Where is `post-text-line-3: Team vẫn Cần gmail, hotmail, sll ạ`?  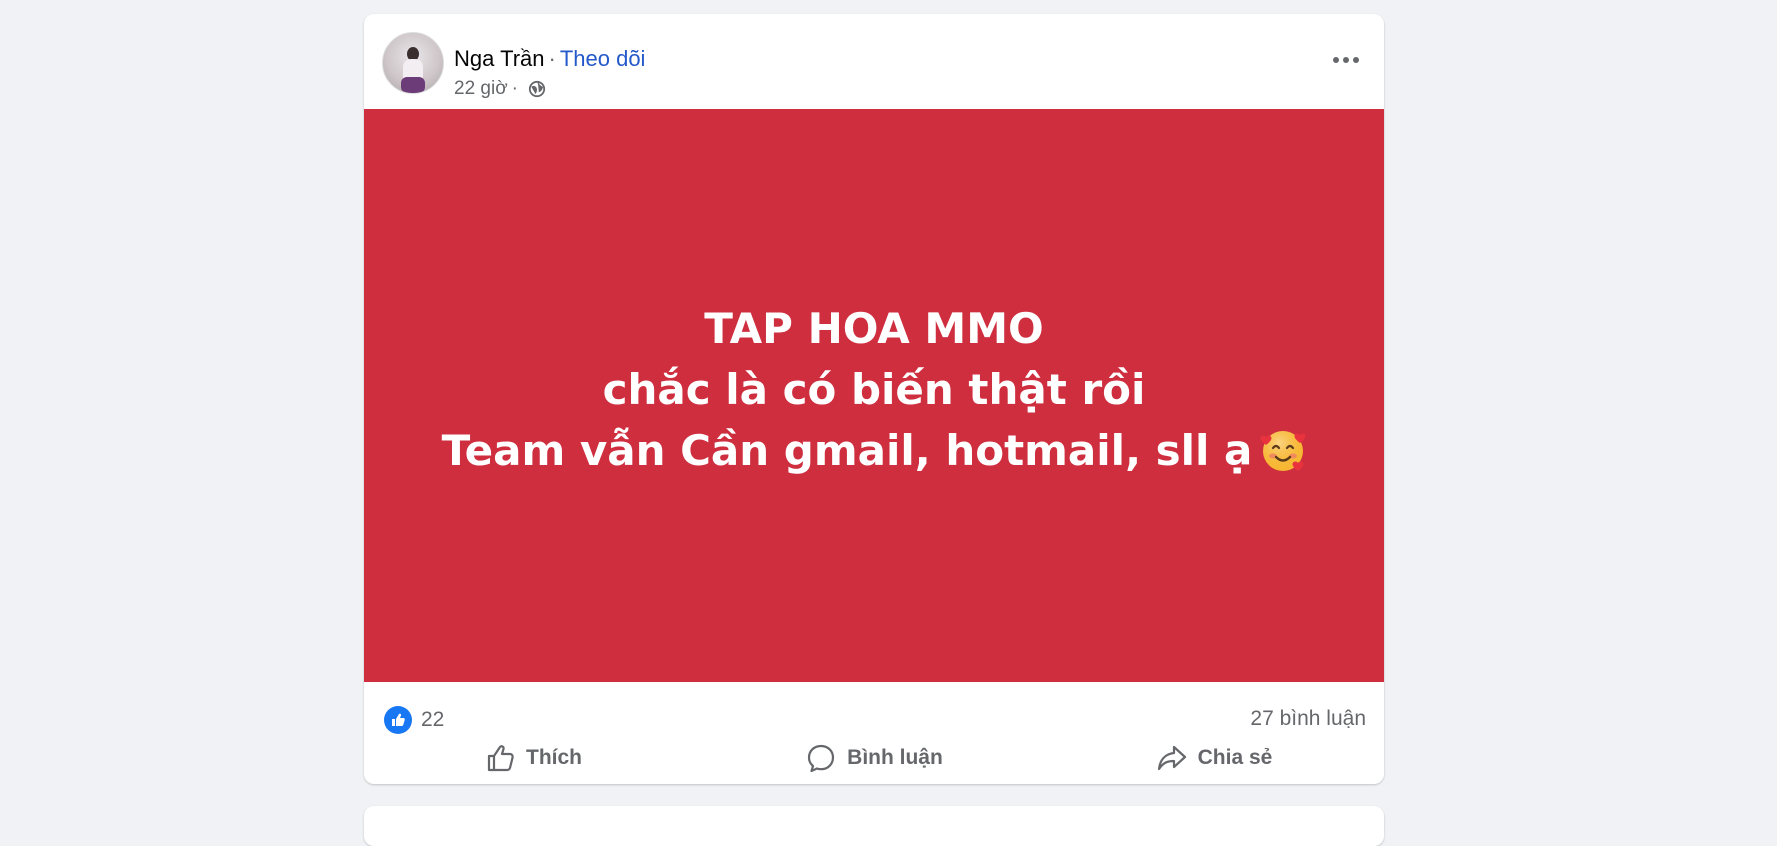
post-text-line-3: Team vẫn Cần gmail, hotmail, sll ạ is located at coordinates (874, 450).